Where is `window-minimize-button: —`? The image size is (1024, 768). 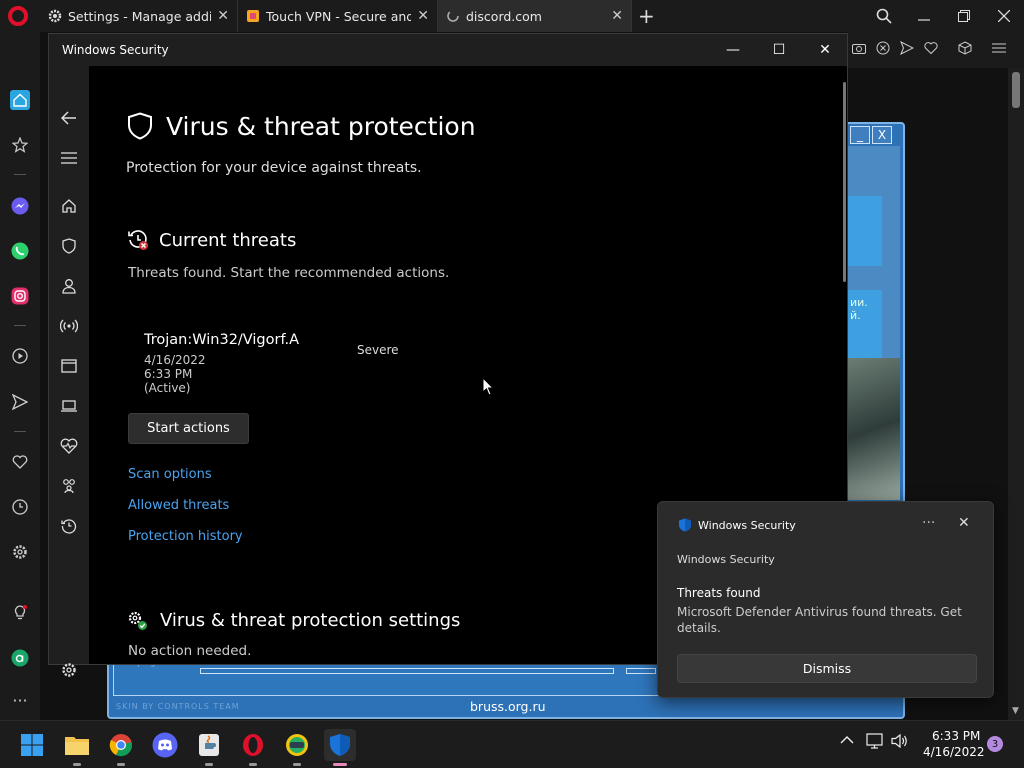
window-minimize-button: — is located at coordinates (733, 50).